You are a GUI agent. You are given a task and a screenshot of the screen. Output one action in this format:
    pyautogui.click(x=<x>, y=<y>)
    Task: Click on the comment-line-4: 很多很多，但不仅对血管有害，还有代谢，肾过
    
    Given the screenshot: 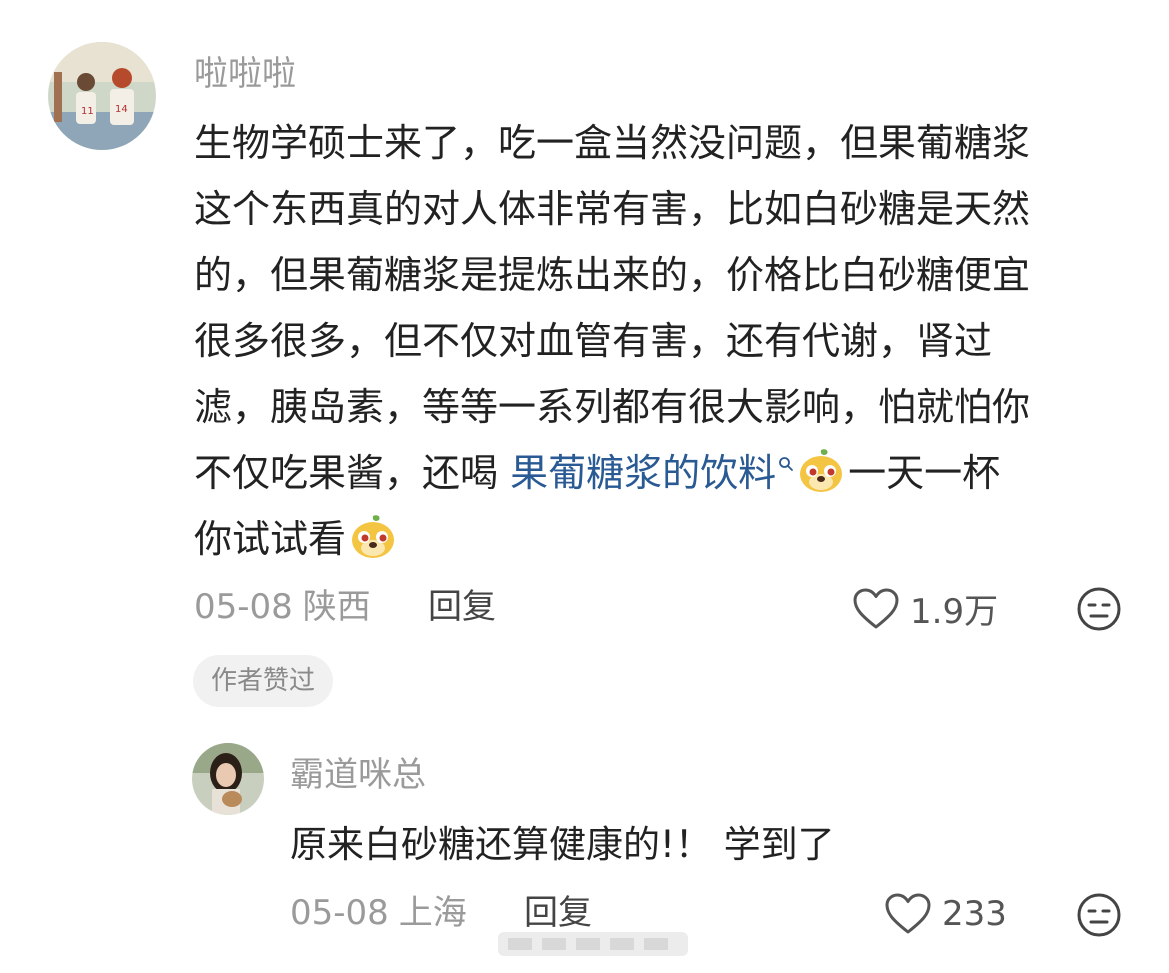 What is the action you would take?
    pyautogui.click(x=593, y=341)
    